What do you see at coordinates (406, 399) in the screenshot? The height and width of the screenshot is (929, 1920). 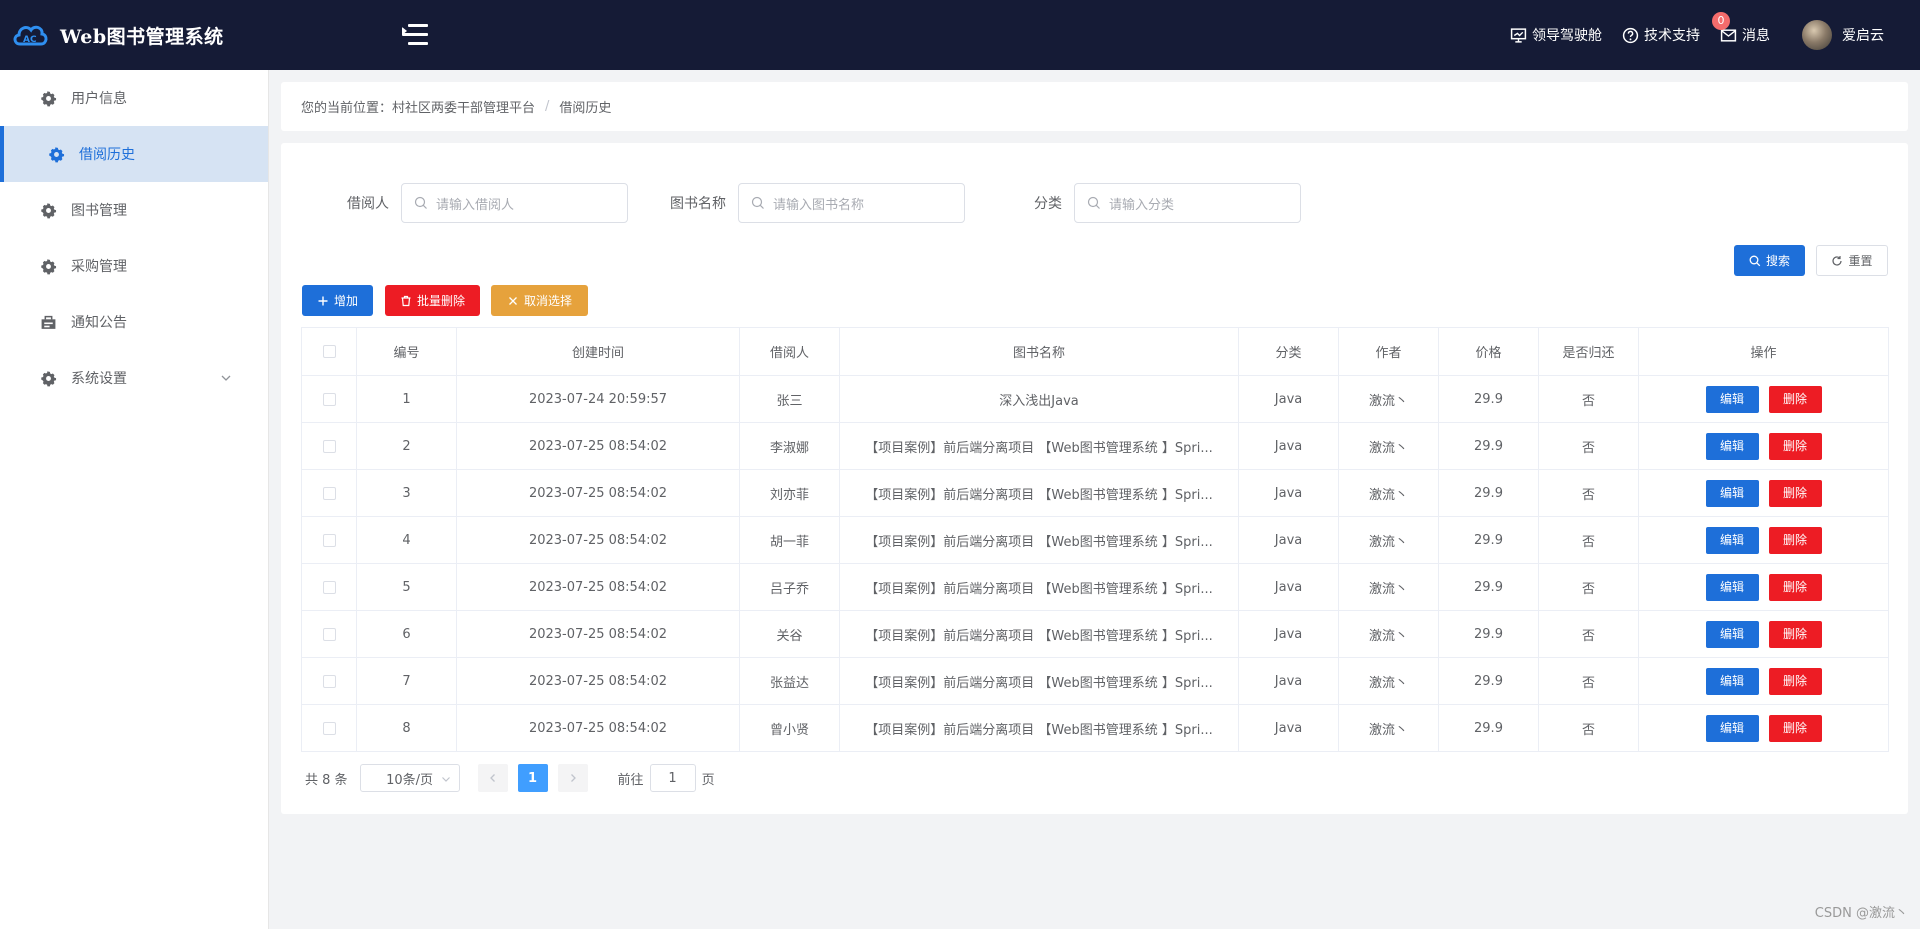 I see `cell-id: 1` at bounding box center [406, 399].